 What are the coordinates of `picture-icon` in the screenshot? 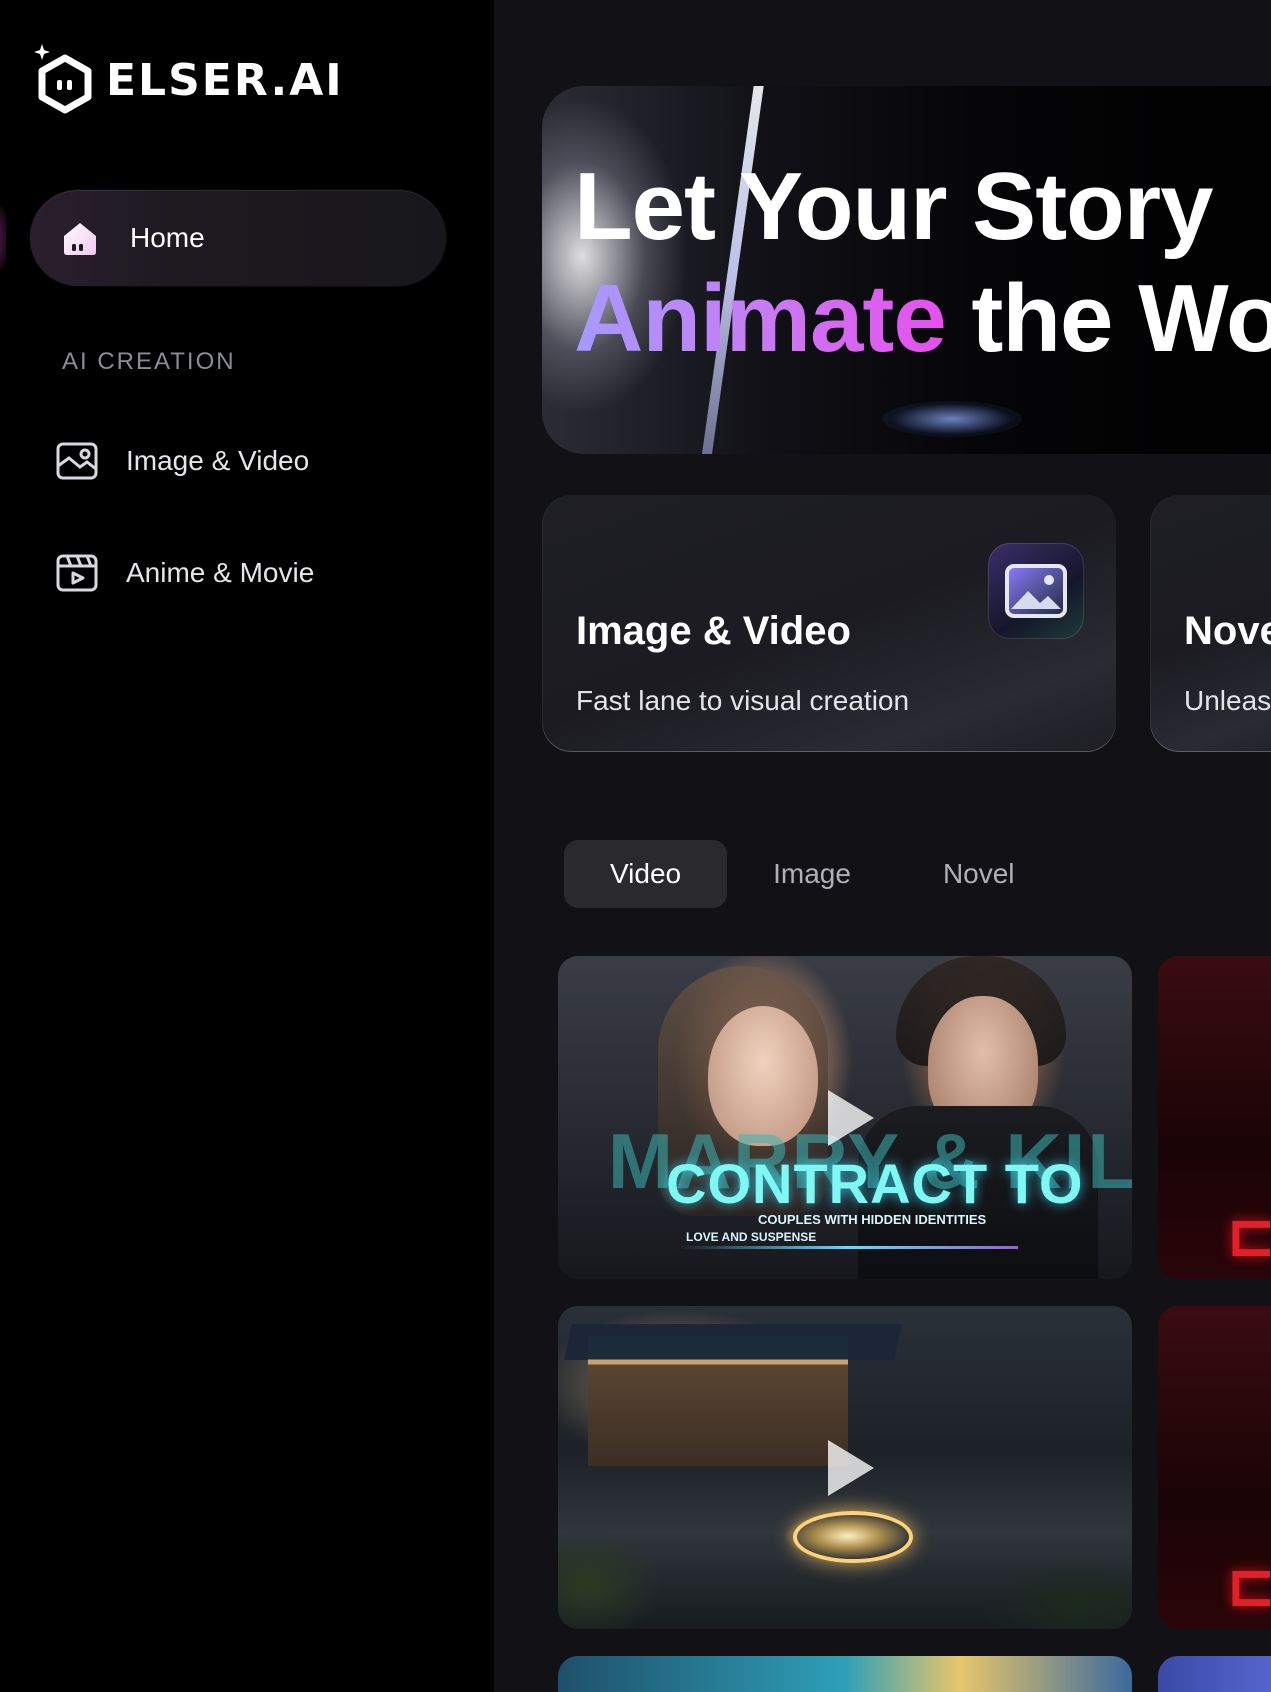 It's located at (1036, 591).